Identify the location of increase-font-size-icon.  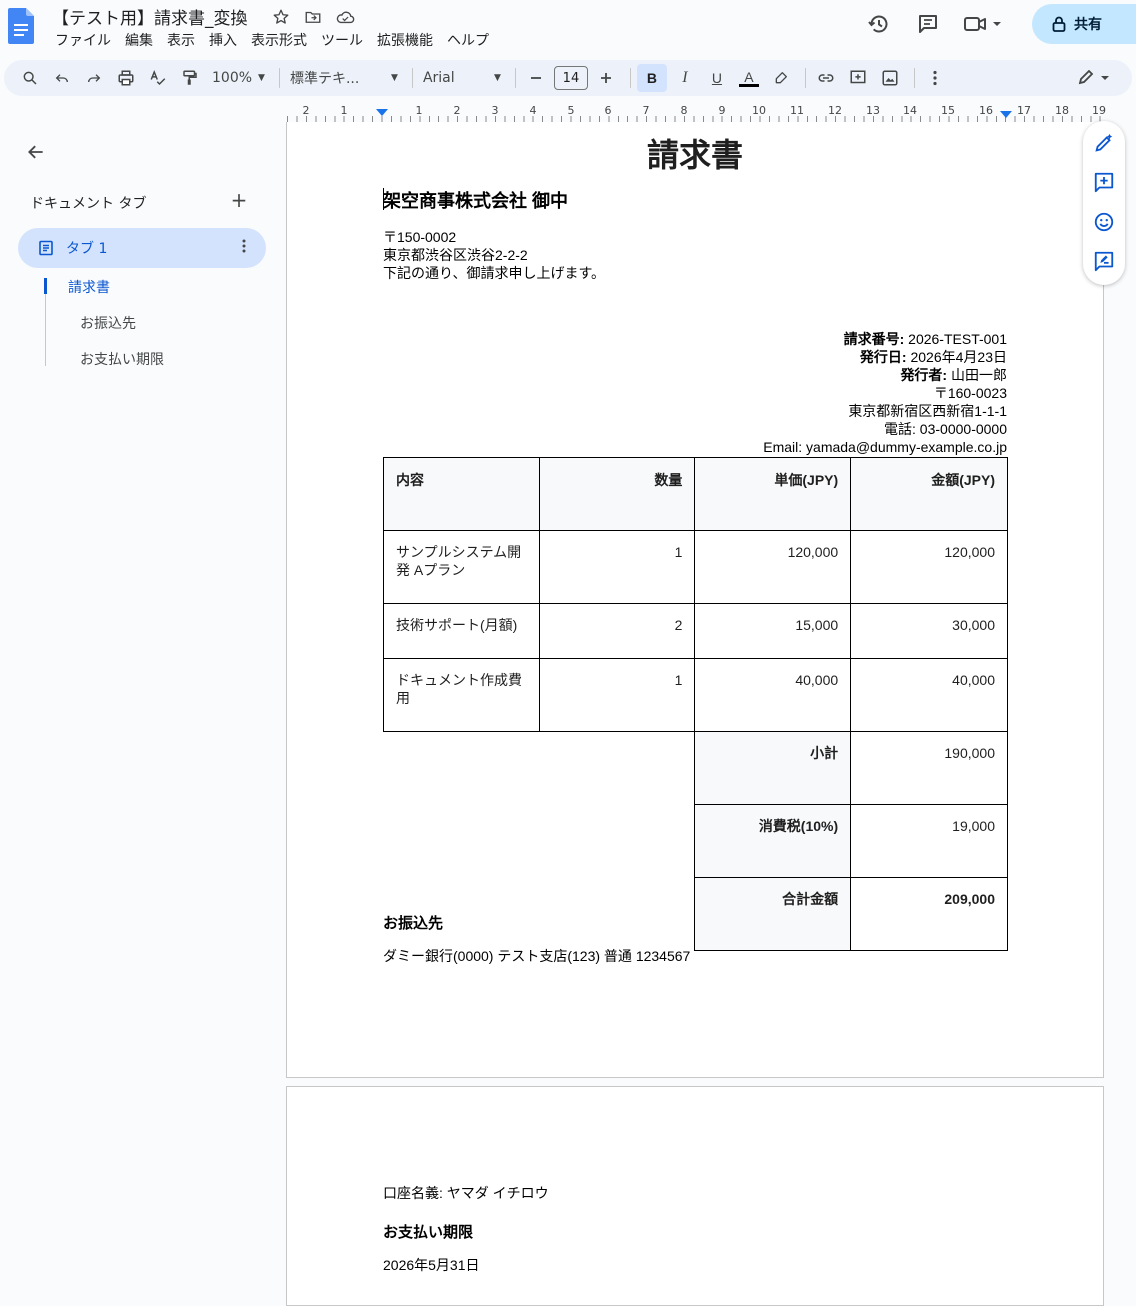
(606, 78).